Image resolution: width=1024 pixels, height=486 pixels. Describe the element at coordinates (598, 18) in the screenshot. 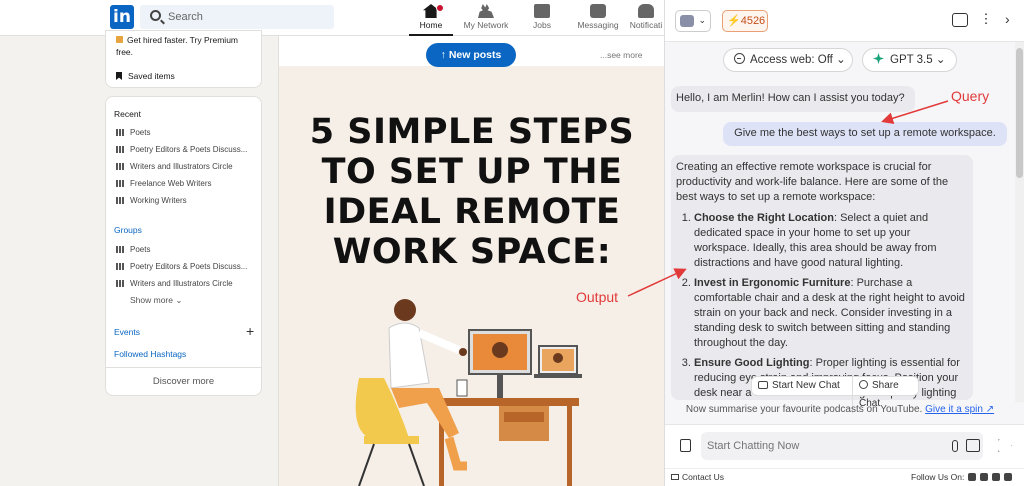

I see `nav-messaging: Messaging` at that location.